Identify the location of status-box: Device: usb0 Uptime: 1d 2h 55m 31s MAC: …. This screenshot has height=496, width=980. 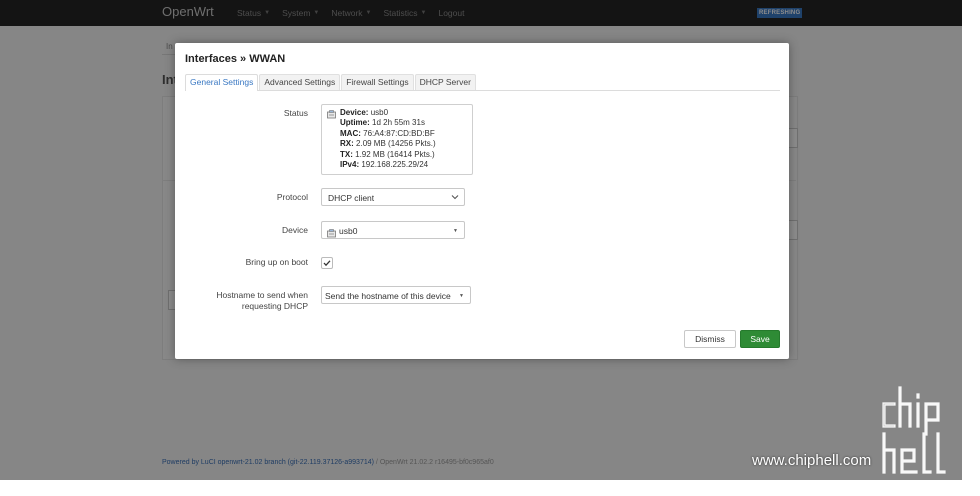
(397, 139).